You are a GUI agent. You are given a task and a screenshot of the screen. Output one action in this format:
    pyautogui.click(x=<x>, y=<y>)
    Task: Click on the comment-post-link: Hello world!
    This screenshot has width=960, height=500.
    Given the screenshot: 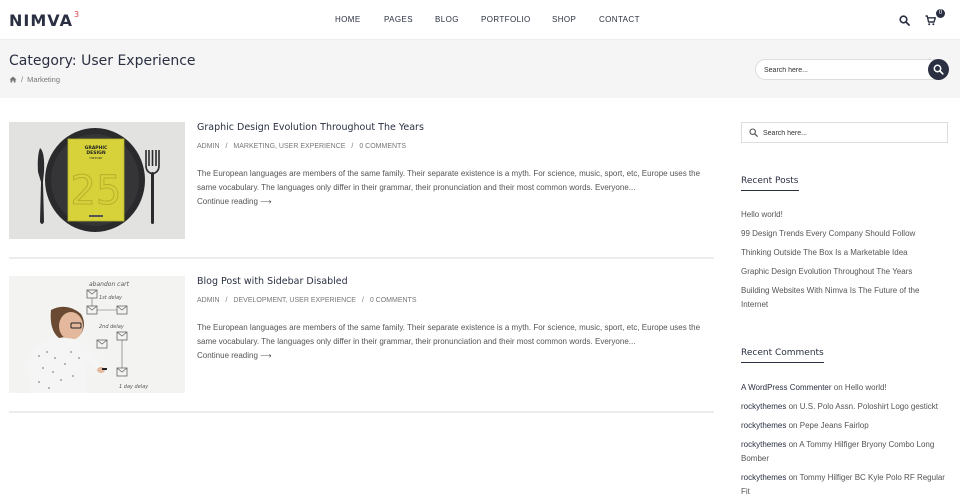 What is the action you would take?
    pyautogui.click(x=866, y=387)
    